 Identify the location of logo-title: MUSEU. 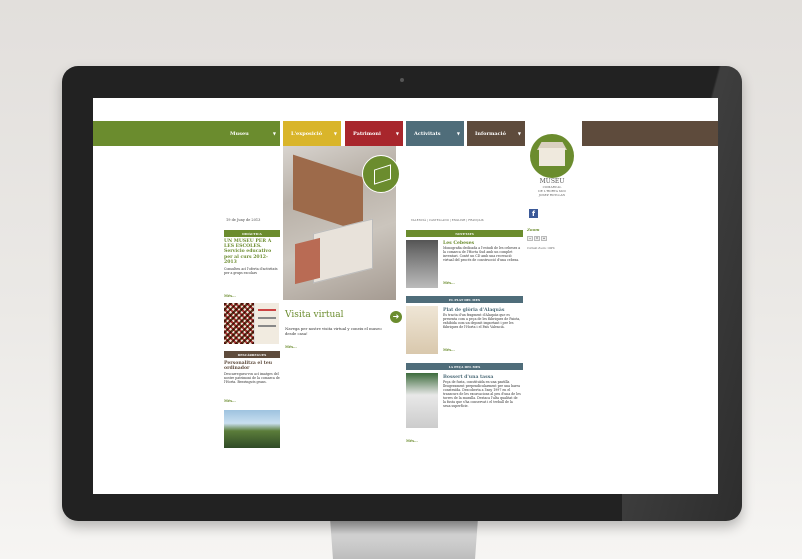
(552, 181).